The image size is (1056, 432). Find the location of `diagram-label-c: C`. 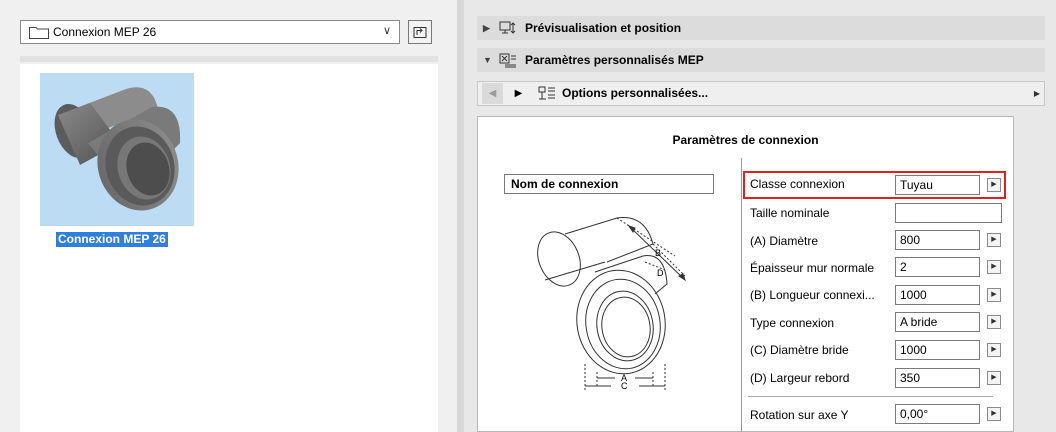

diagram-label-c: C is located at coordinates (624, 386).